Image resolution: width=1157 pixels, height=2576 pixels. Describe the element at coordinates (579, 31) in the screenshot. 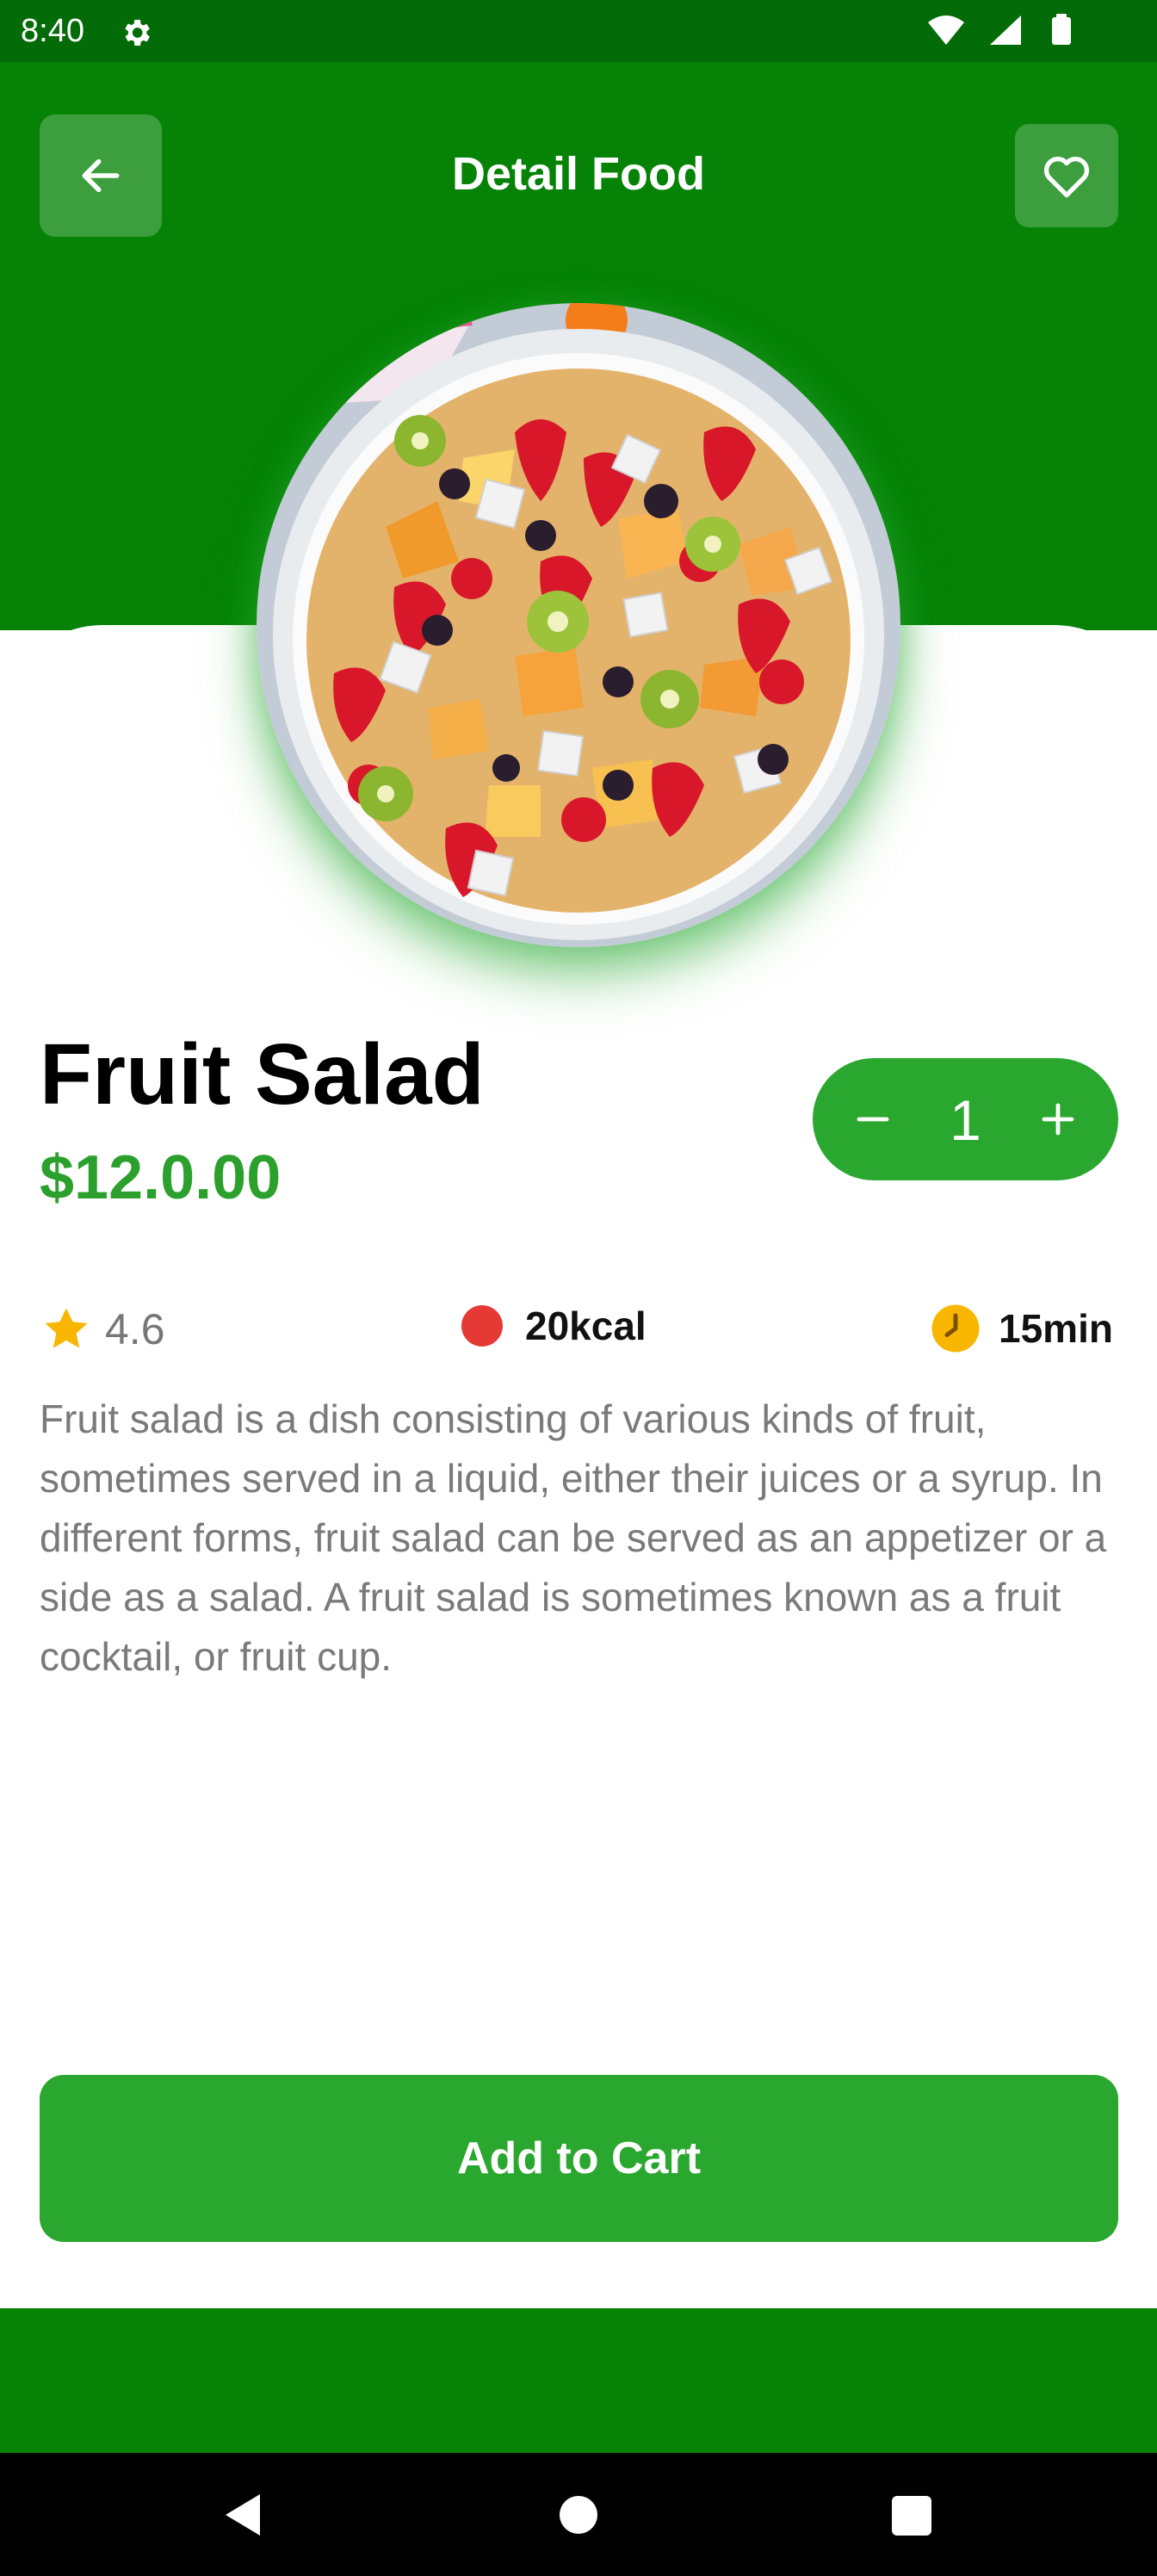

I see `status-bar: 8:40` at that location.